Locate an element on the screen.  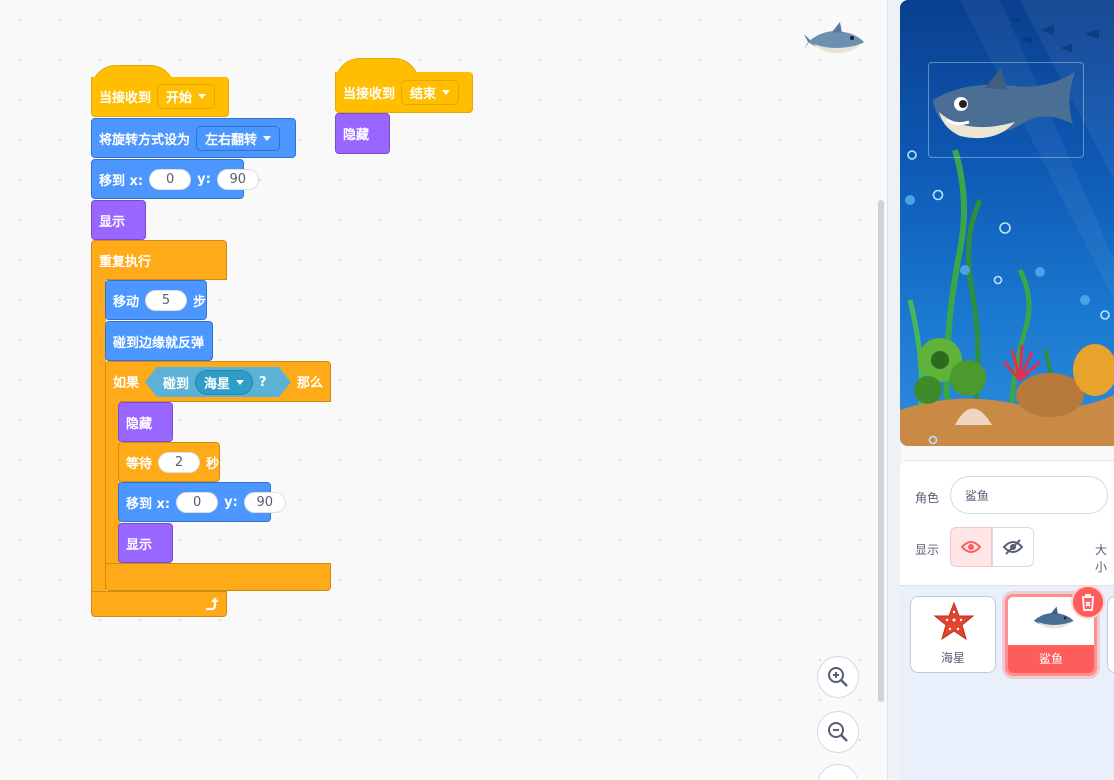
rotation-style-dropdown: 左右翻转 is located at coordinates (238, 138).